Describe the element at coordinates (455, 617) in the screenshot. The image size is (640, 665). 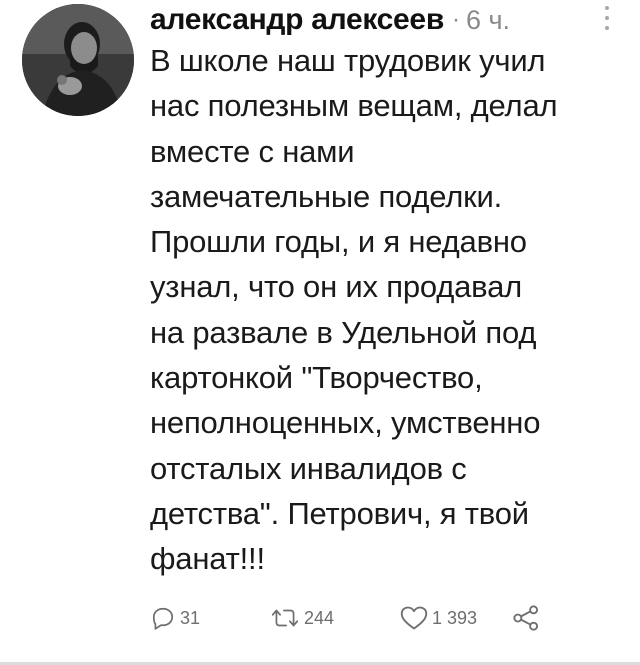
I see `like-count: 1 393` at that location.